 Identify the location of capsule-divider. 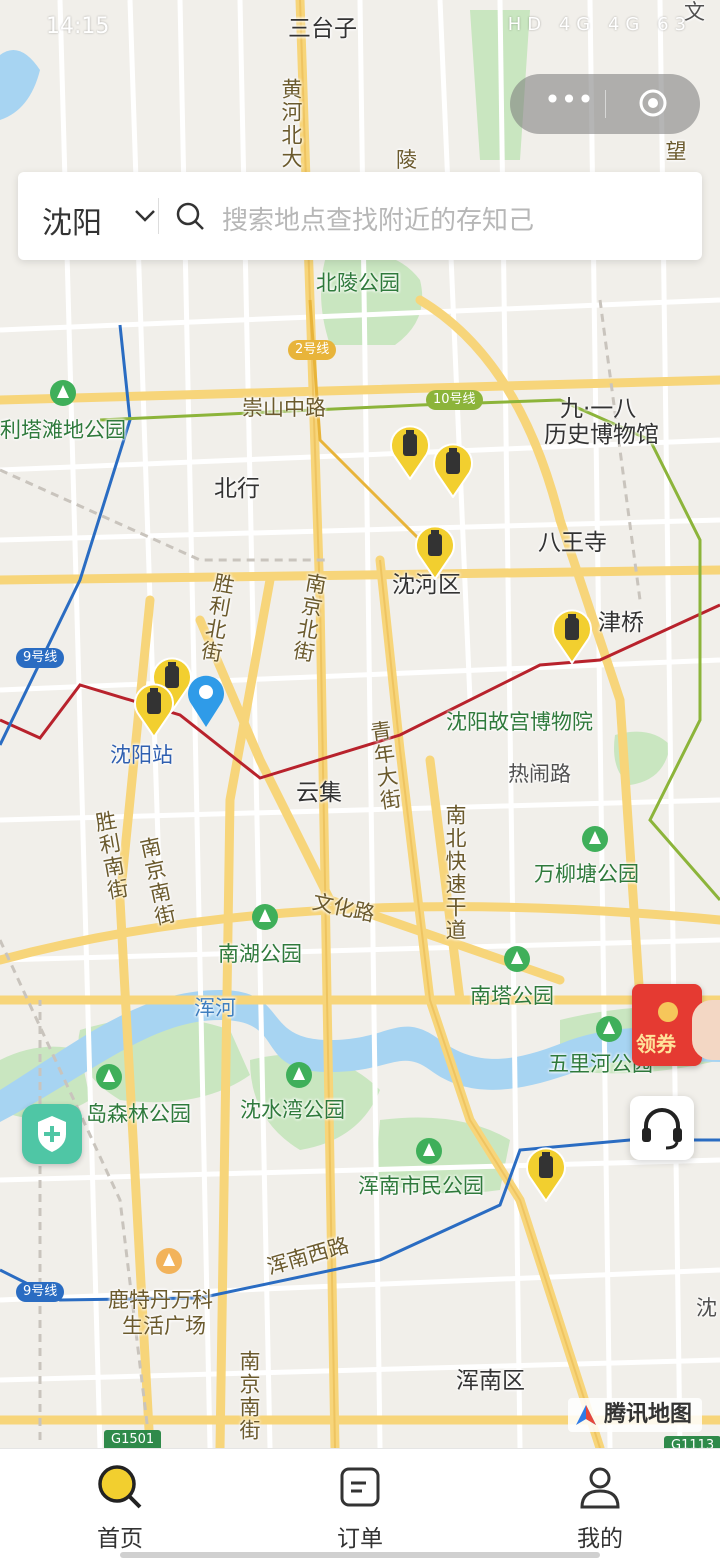
(605, 104).